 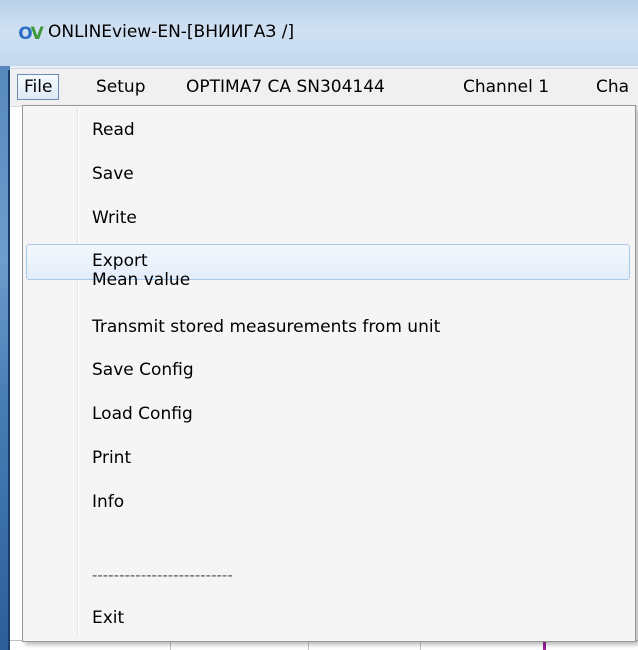 What do you see at coordinates (141, 280) in the screenshot?
I see `menu-item-label: Mean value` at bounding box center [141, 280].